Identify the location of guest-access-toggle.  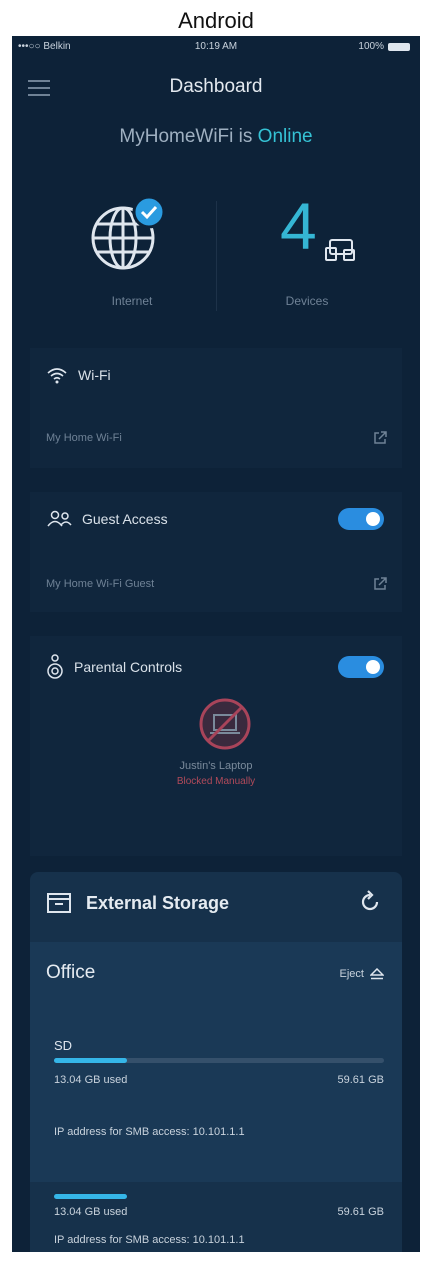
(361, 519).